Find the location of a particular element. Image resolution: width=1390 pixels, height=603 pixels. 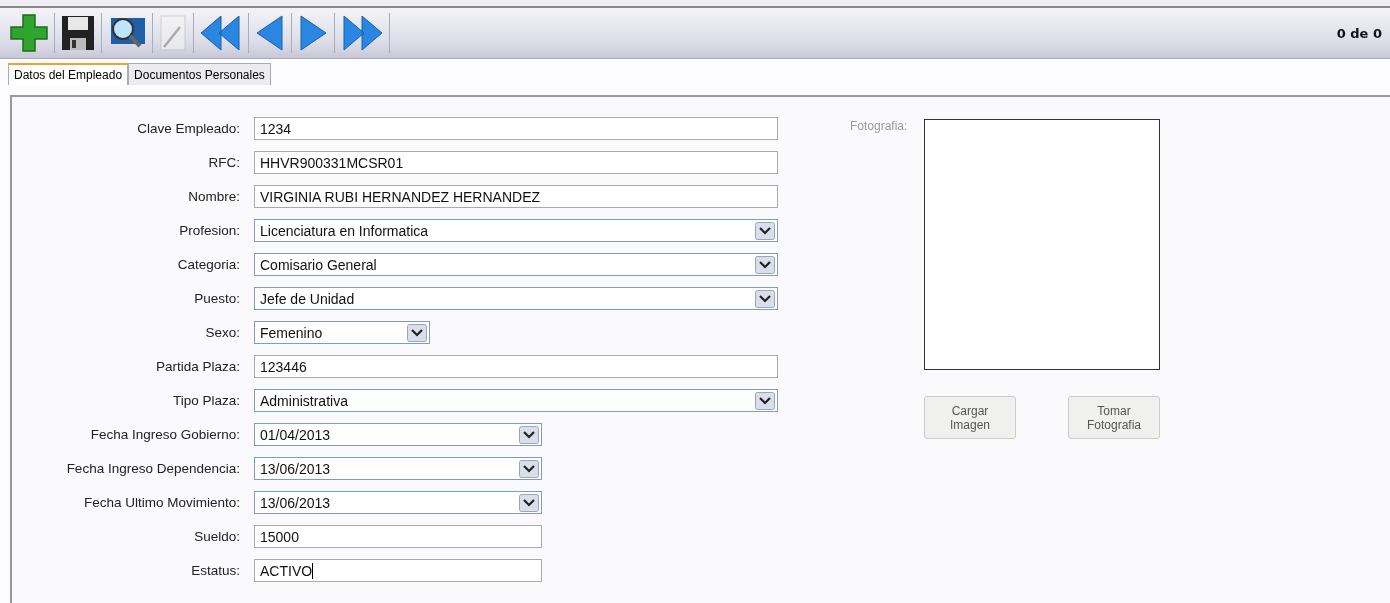

photo-button: Tomar Fotografia is located at coordinates (1114, 417).